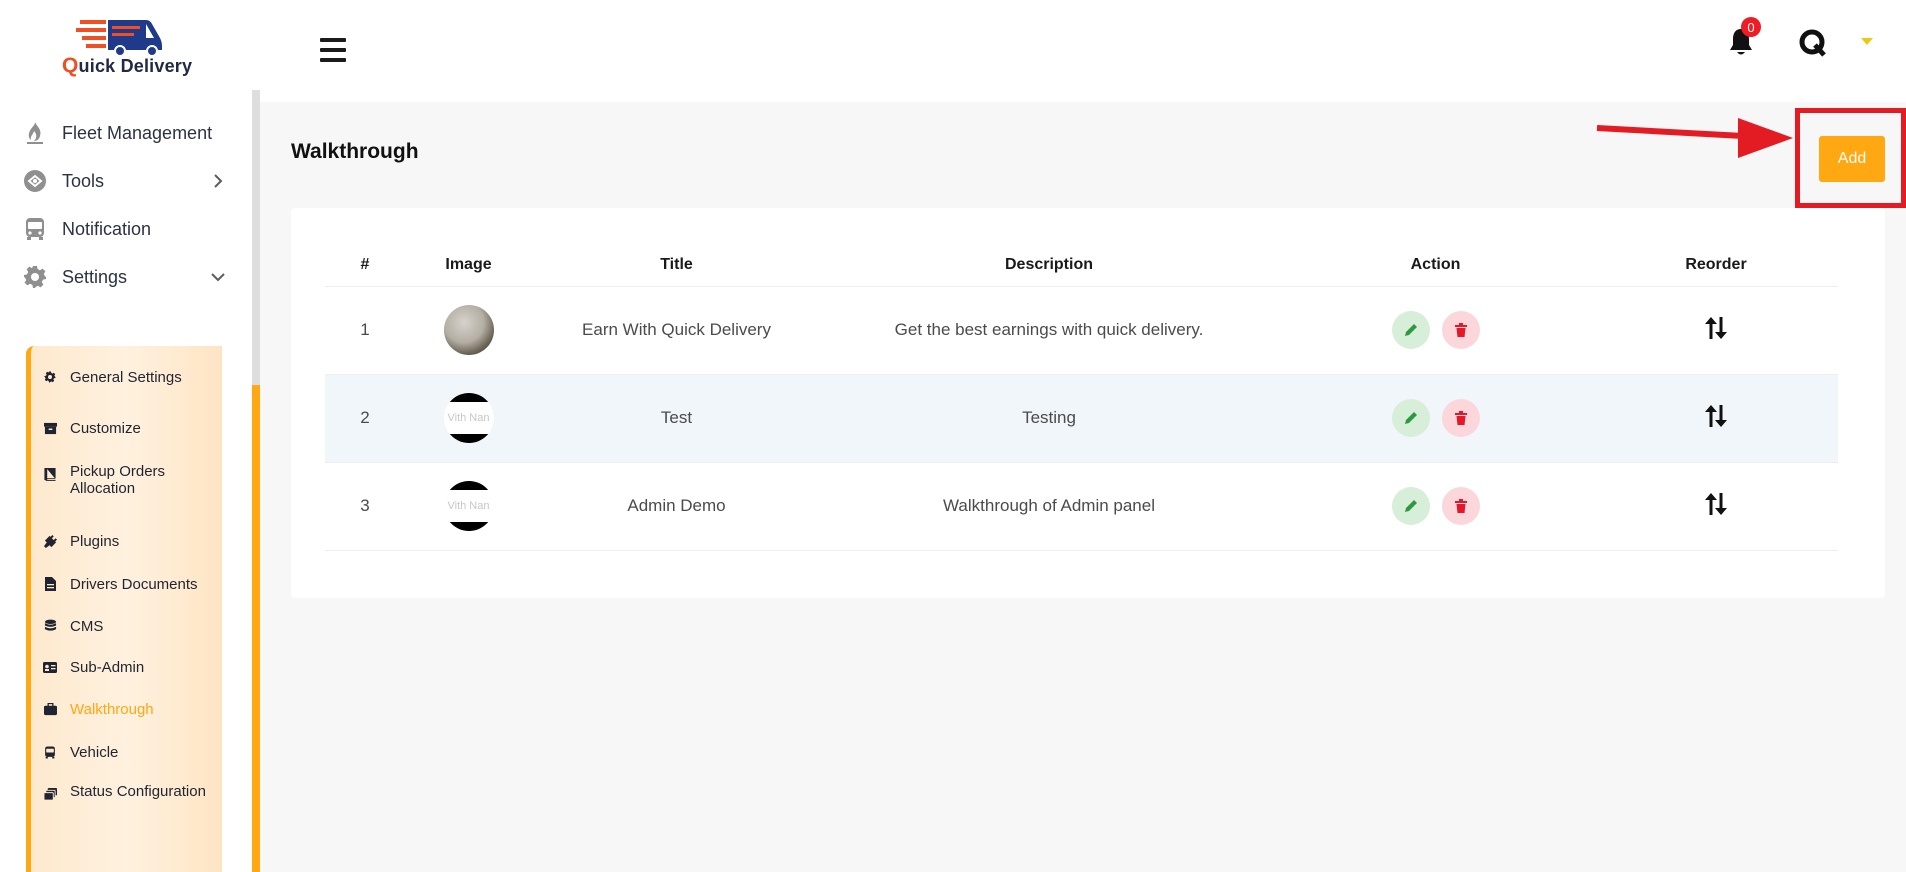 The width and height of the screenshot is (1906, 872). I want to click on sidebar-item-plugins: Plugins, so click(126, 541).